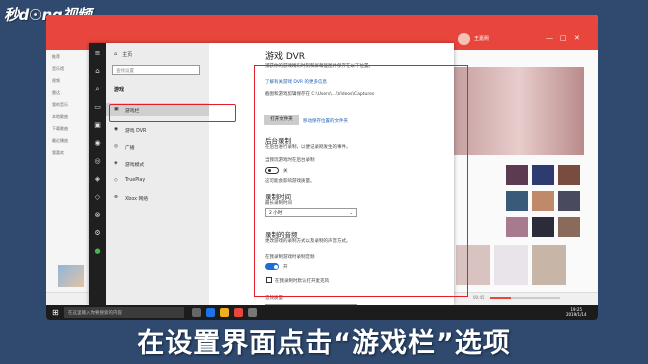  What do you see at coordinates (135, 180) in the screenshot?
I see `sidebar-item-label: TruePlay` at bounding box center [135, 180].